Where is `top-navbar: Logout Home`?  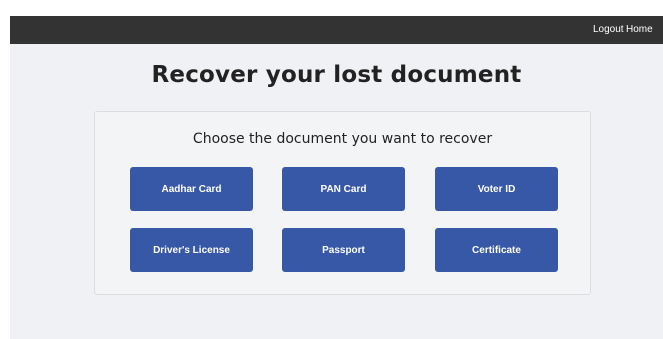 top-navbar: Logout Home is located at coordinates (336, 30).